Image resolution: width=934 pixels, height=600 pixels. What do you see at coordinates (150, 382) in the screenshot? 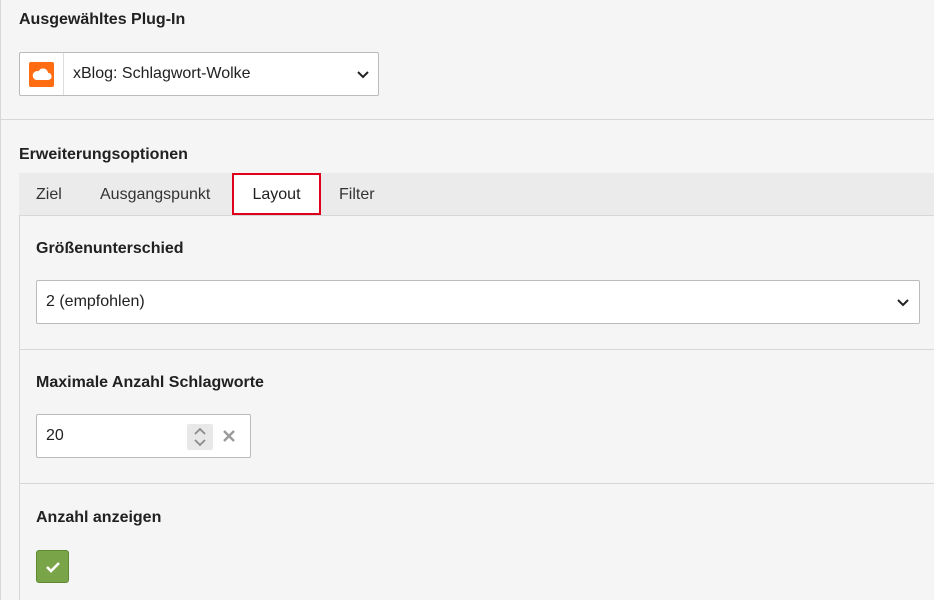
I see `max-tags-label: Maximale Anzahl Schlagworte` at bounding box center [150, 382].